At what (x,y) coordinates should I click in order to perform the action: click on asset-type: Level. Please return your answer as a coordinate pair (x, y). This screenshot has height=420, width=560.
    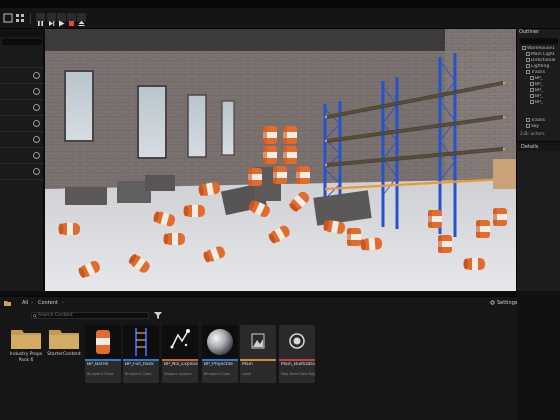
    Looking at the image, I should click on (247, 374).